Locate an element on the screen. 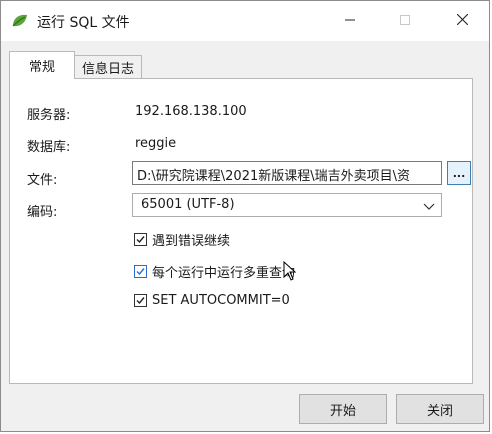 This screenshot has width=492, height=434. multiple-queries-label: 每个运行中运行多重查询 is located at coordinates (224, 273).